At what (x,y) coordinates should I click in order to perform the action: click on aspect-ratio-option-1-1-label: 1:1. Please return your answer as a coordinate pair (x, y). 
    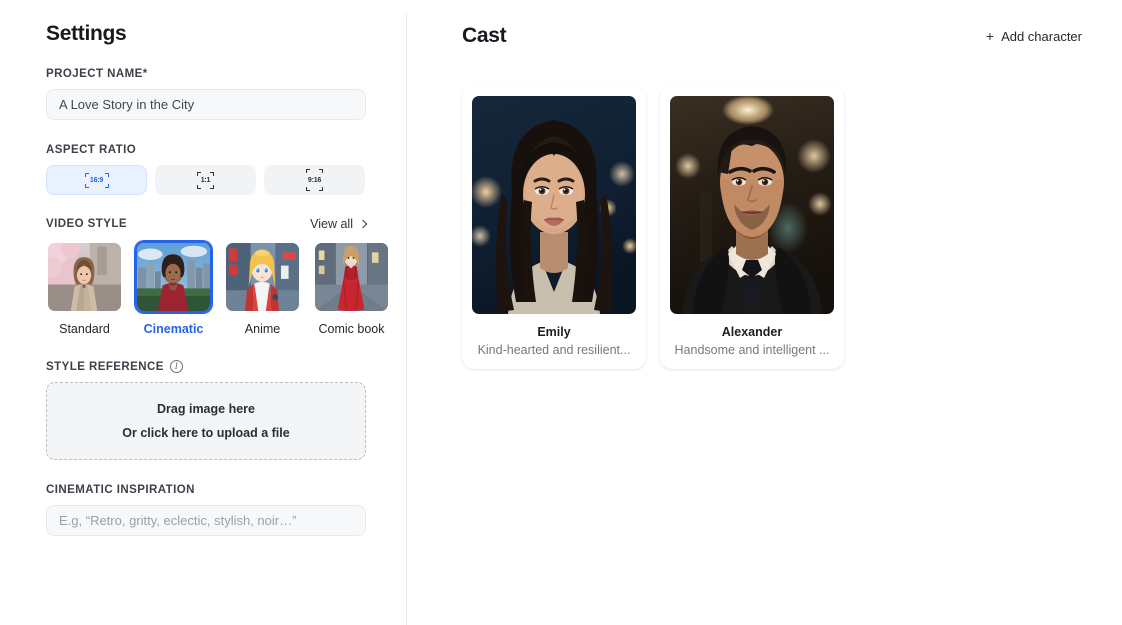
    Looking at the image, I should click on (205, 180).